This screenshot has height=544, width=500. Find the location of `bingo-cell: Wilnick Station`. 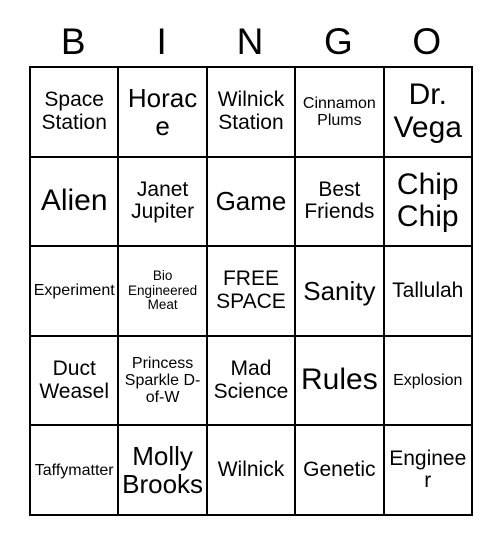

bingo-cell: Wilnick Station is located at coordinates (252, 113).